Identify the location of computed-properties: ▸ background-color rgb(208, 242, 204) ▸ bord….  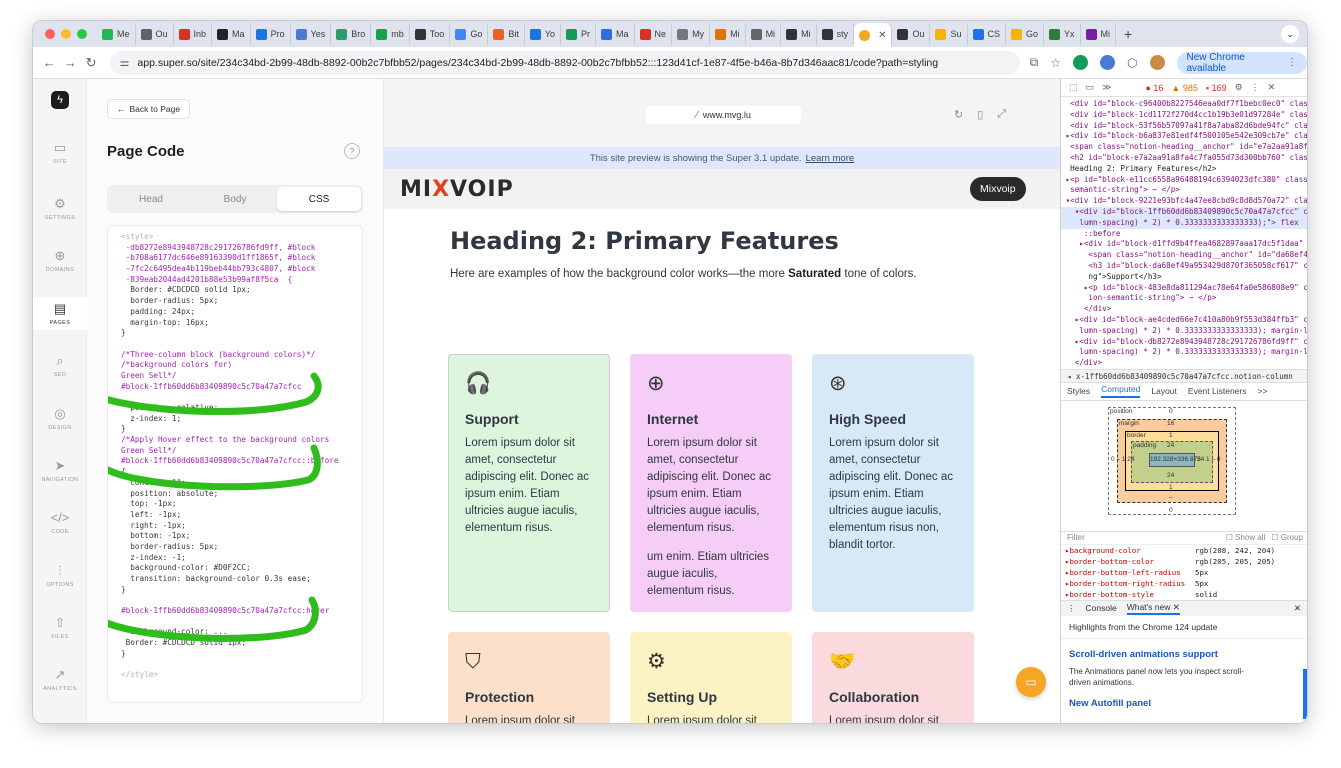
(1184, 572).